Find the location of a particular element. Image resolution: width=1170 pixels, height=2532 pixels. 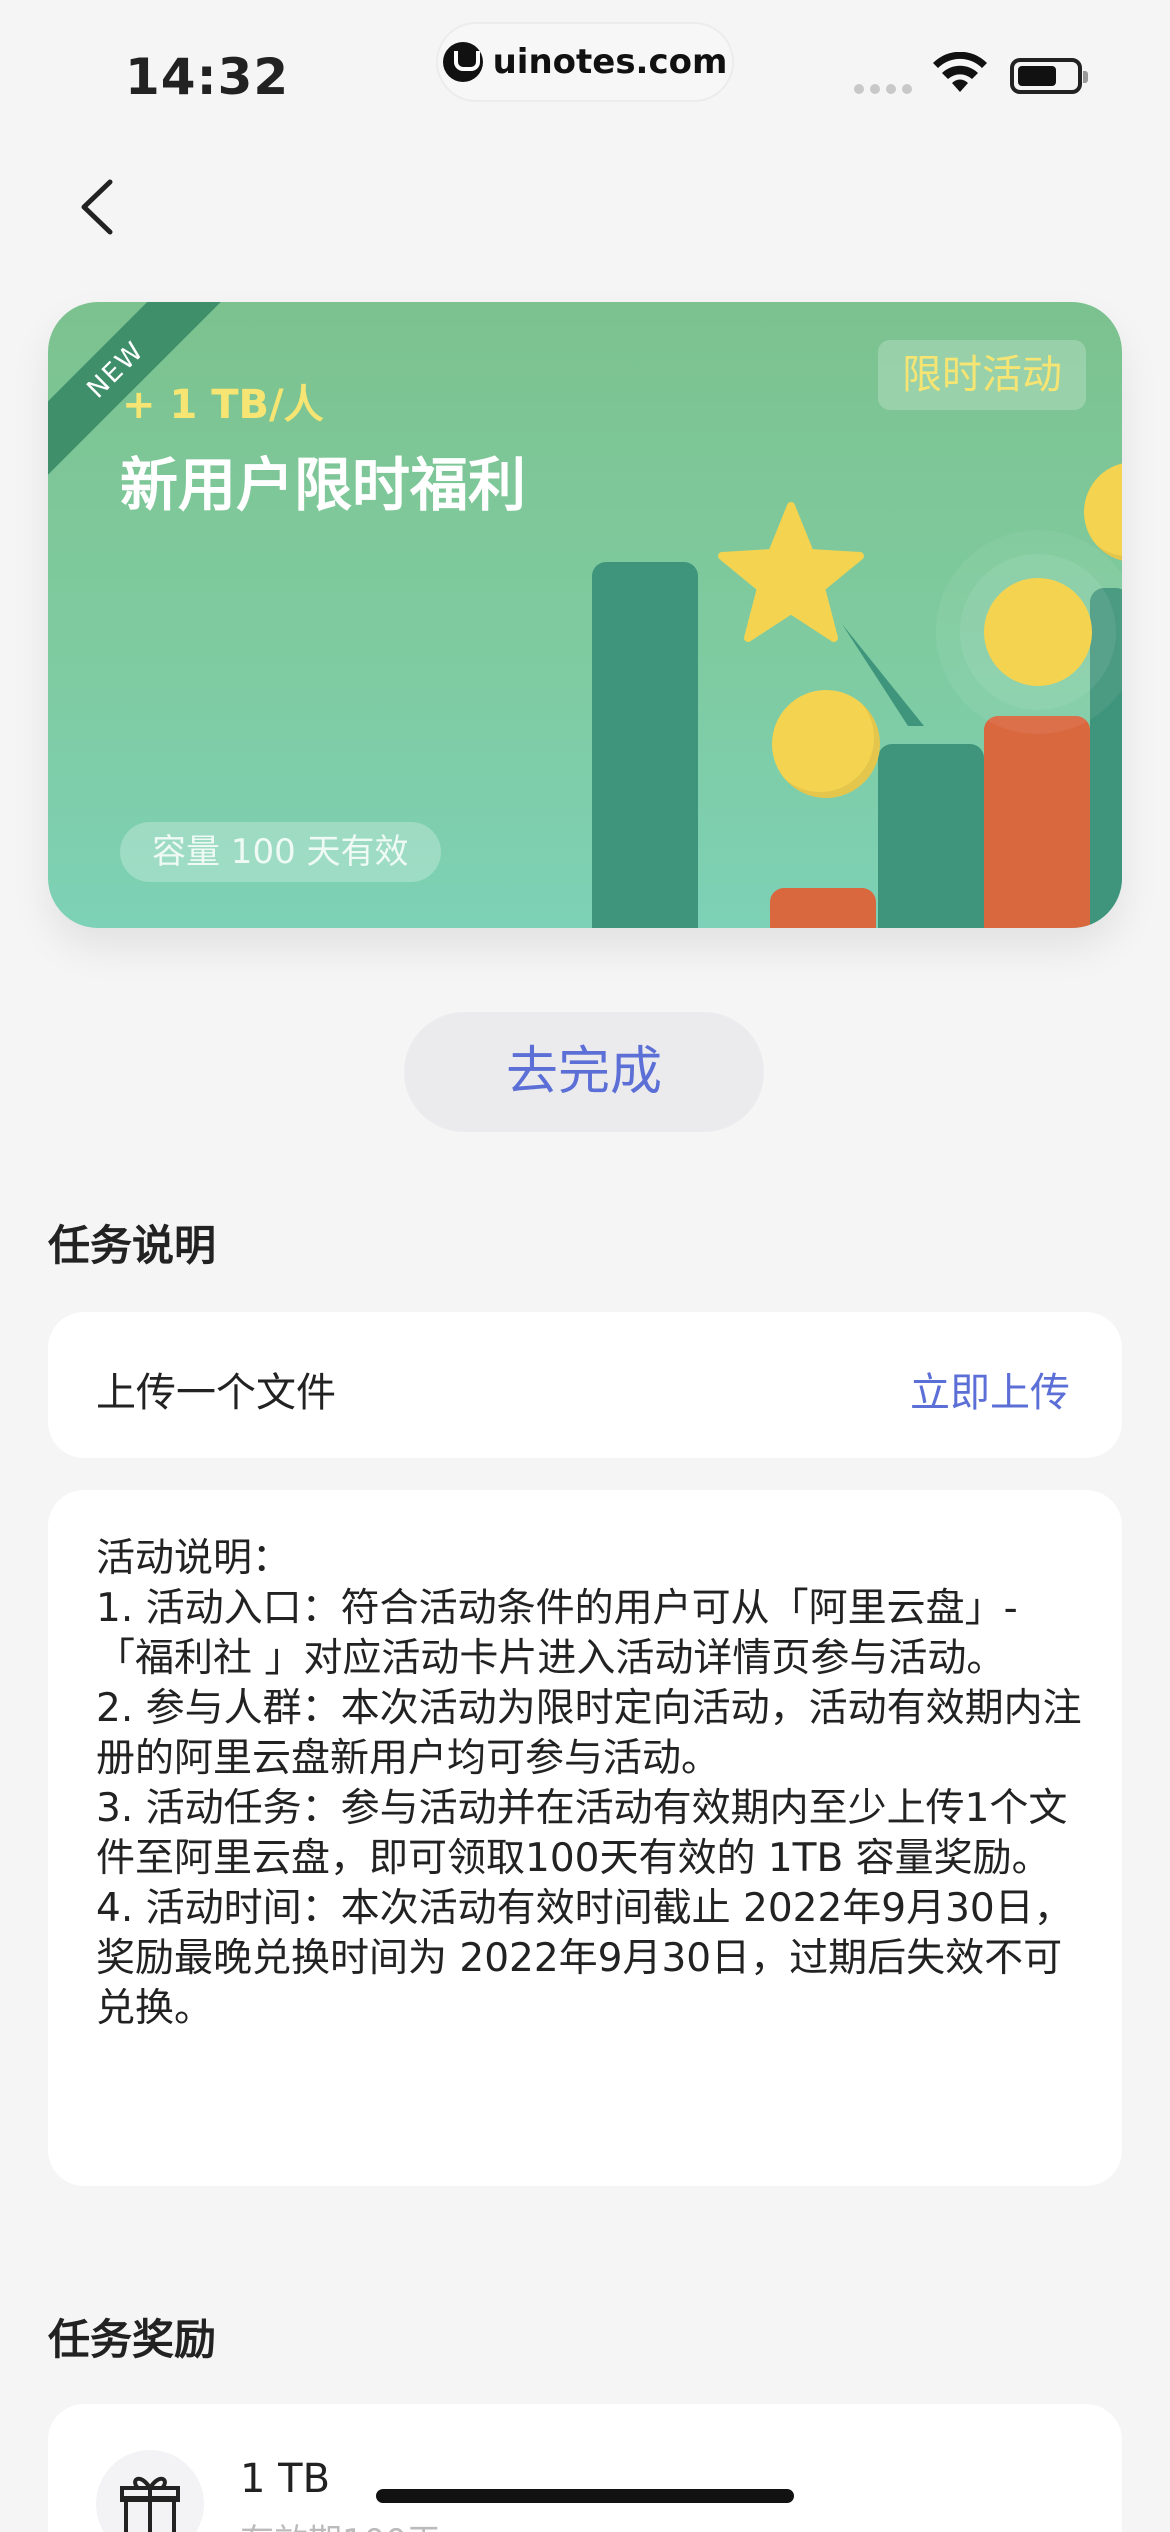

wifi-icon is located at coordinates (960, 72).